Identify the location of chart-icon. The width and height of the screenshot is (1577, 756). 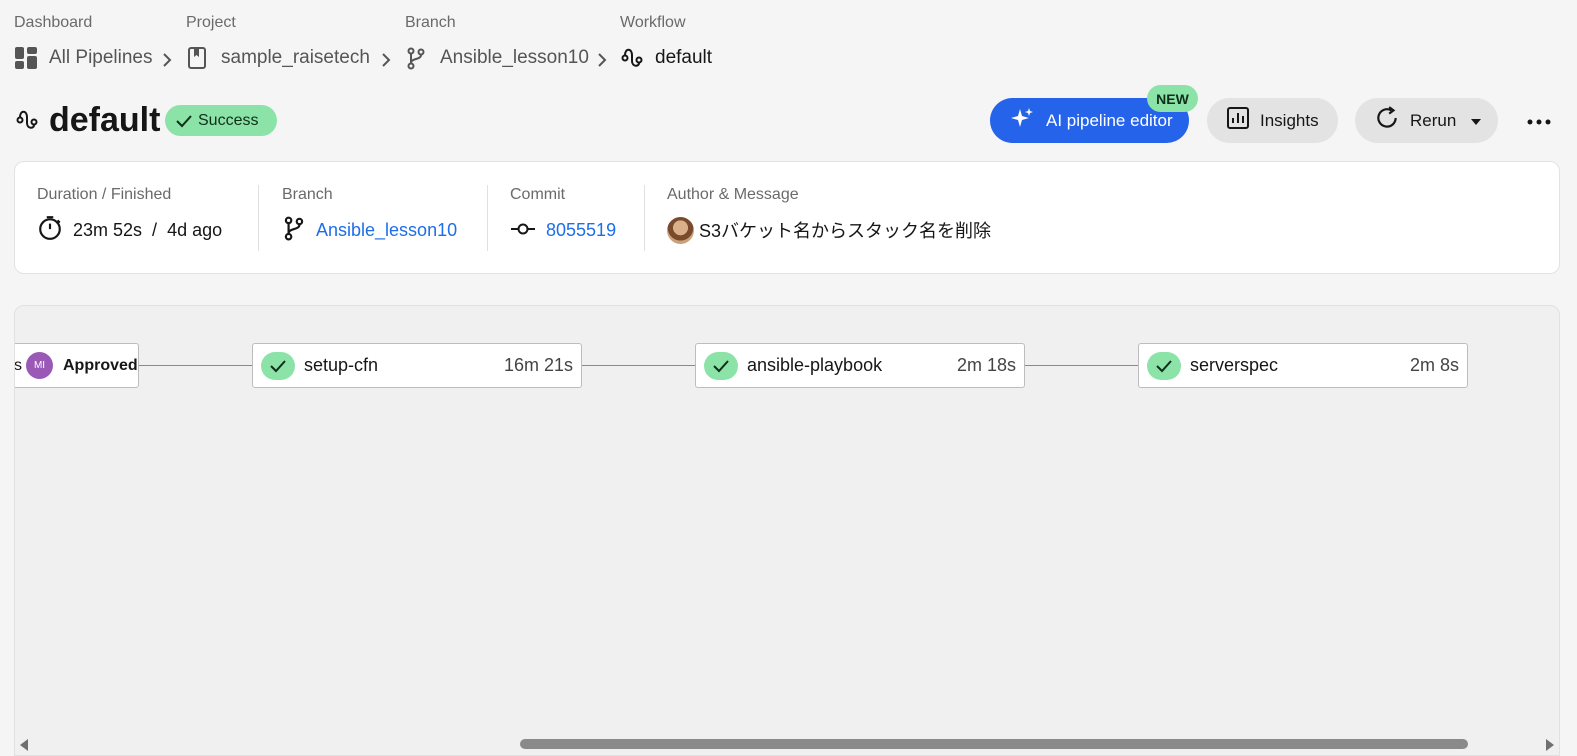
(1238, 120).